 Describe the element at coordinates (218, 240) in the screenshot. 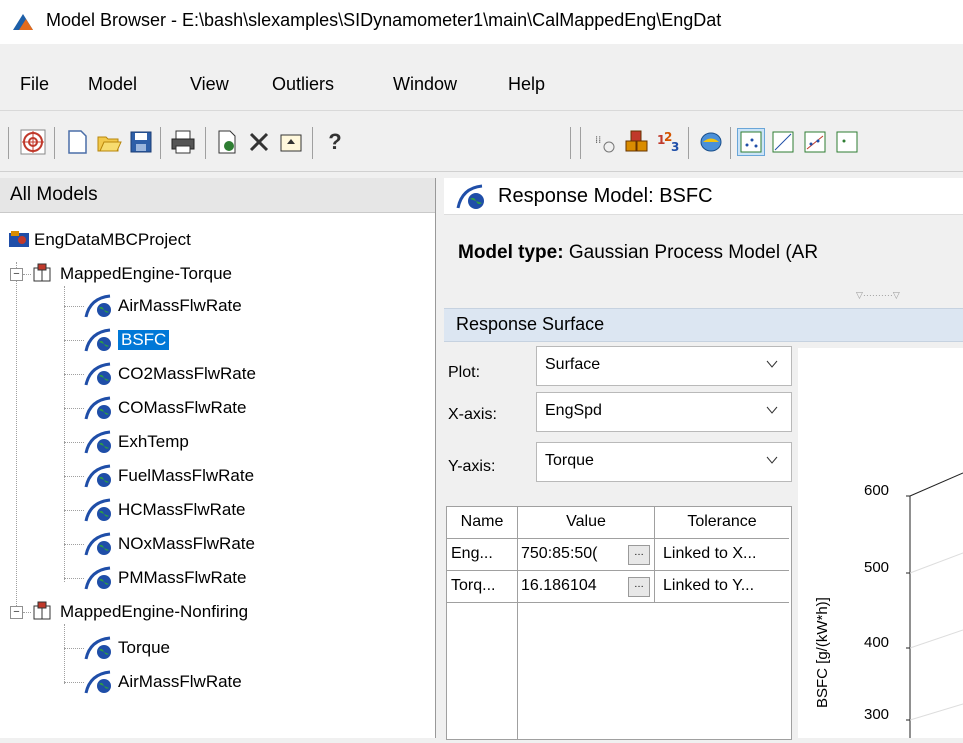

I see `tree-project: EngDataMBCProject` at that location.